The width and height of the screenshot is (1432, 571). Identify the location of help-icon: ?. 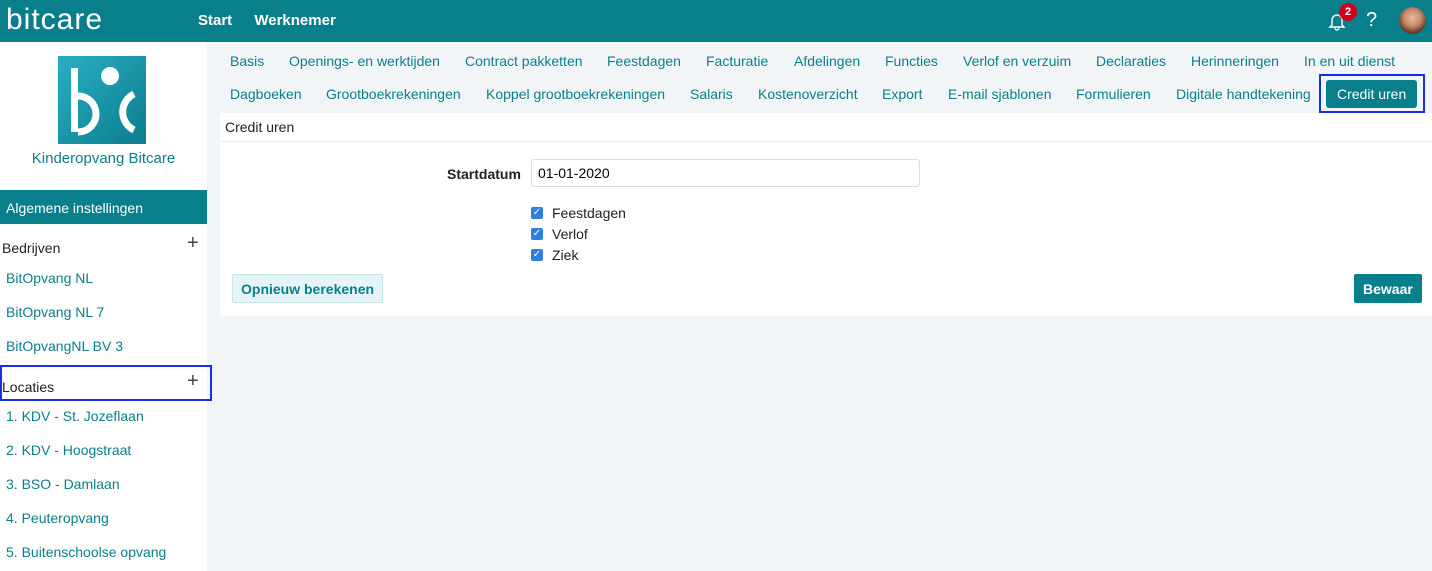
(1371, 20).